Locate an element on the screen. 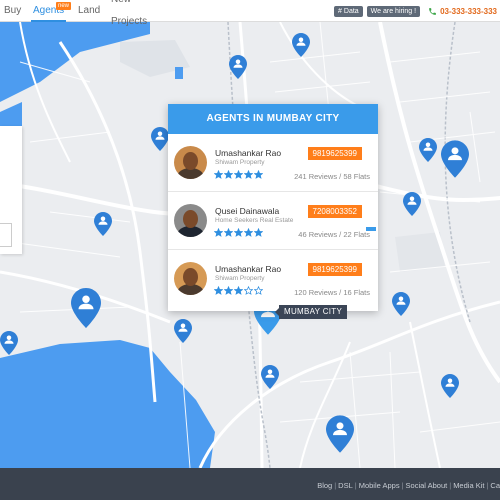 The width and height of the screenshot is (500, 500). agent-reviews: 46 Reviews / 22 Flats is located at coordinates (334, 234).